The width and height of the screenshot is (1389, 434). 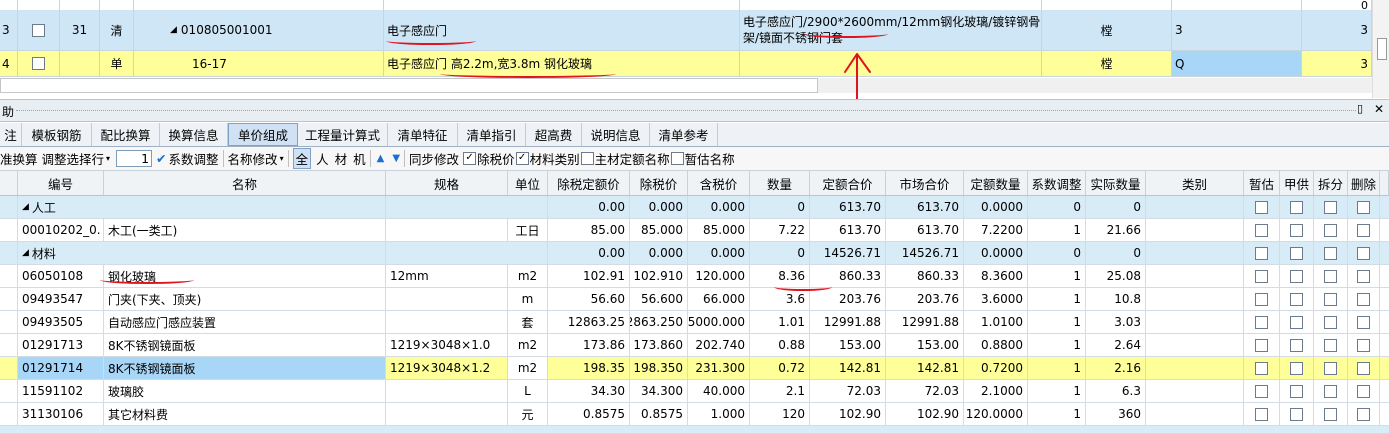 I want to click on header-base-quantity: 定额数量, so click(x=996, y=183).